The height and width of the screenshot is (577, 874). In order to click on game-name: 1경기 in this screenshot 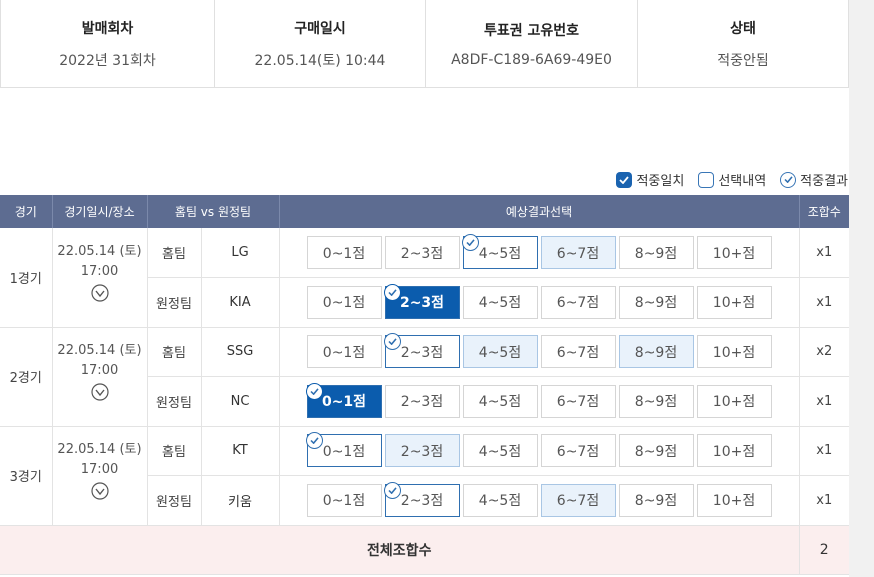, I will do `click(26, 278)`.